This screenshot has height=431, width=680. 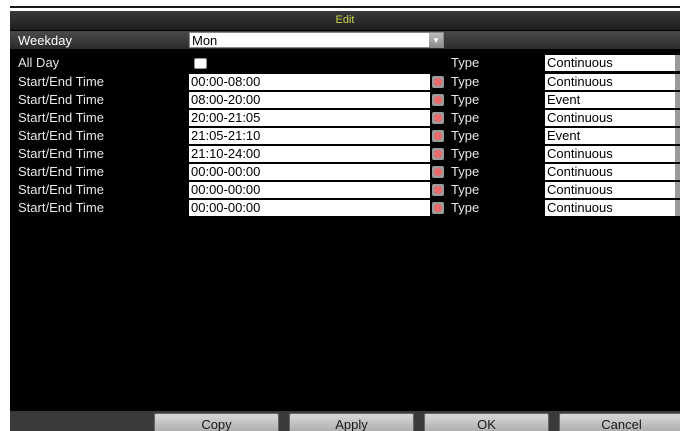 I want to click on schedule-row: Start/End Time 08:00-20:00 Type Event, so click(x=345, y=100).